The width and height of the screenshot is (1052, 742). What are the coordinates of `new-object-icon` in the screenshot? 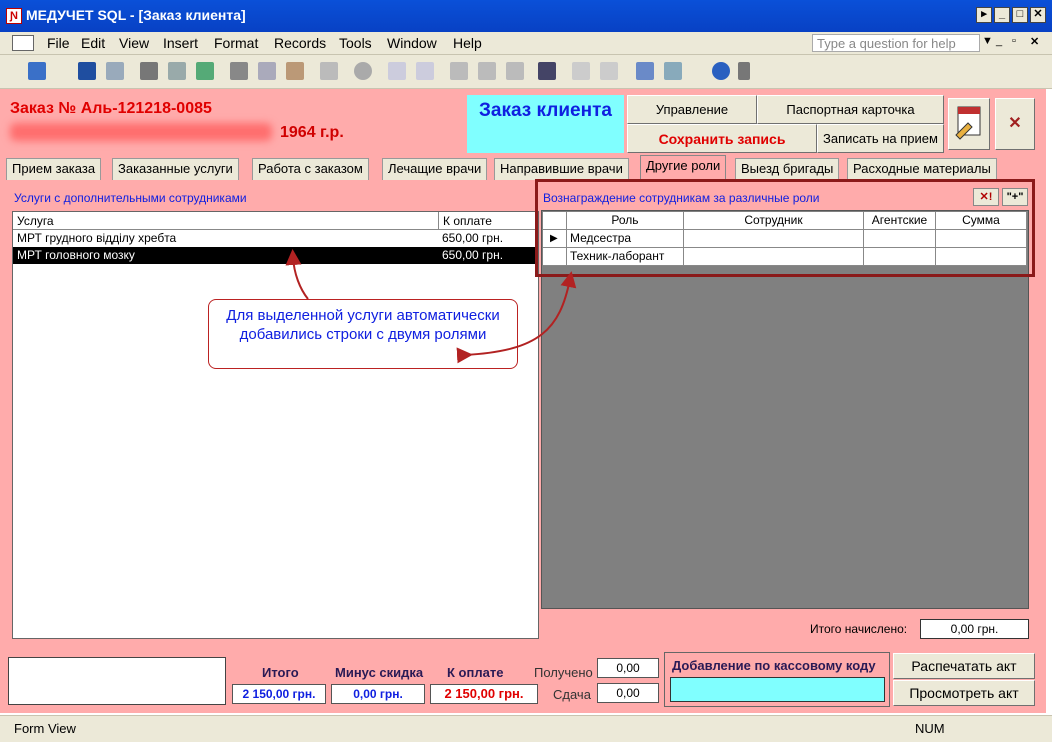 It's located at (673, 71).